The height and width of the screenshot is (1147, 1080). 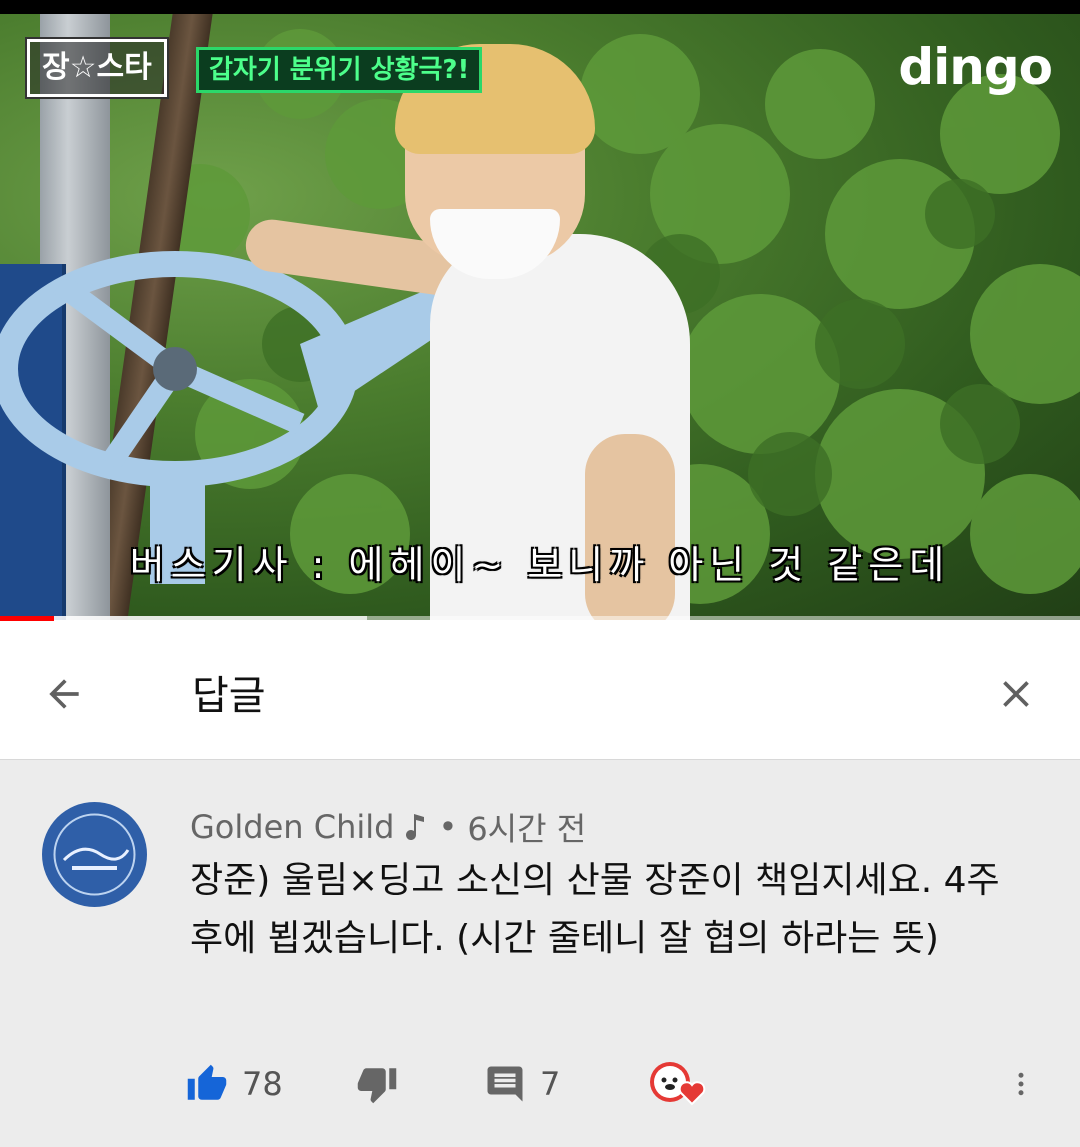 What do you see at coordinates (626, 1084) in the screenshot?
I see `comment-actions: 78 7` at bounding box center [626, 1084].